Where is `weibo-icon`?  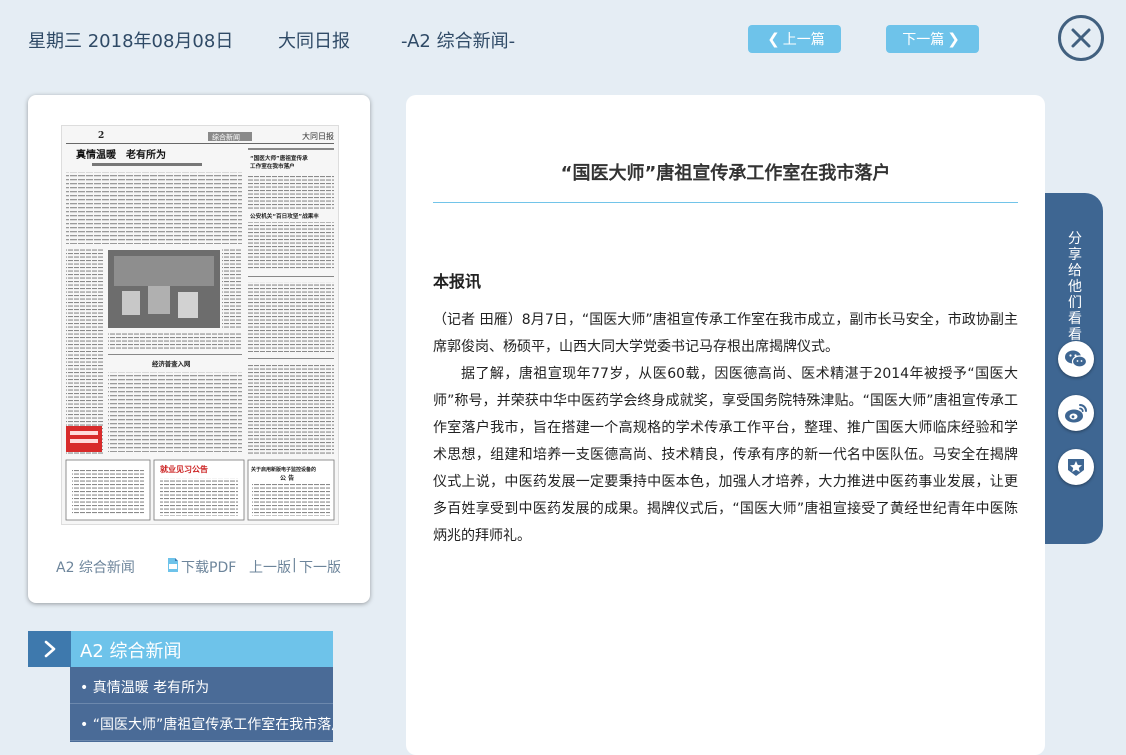
weibo-icon is located at coordinates (1076, 413).